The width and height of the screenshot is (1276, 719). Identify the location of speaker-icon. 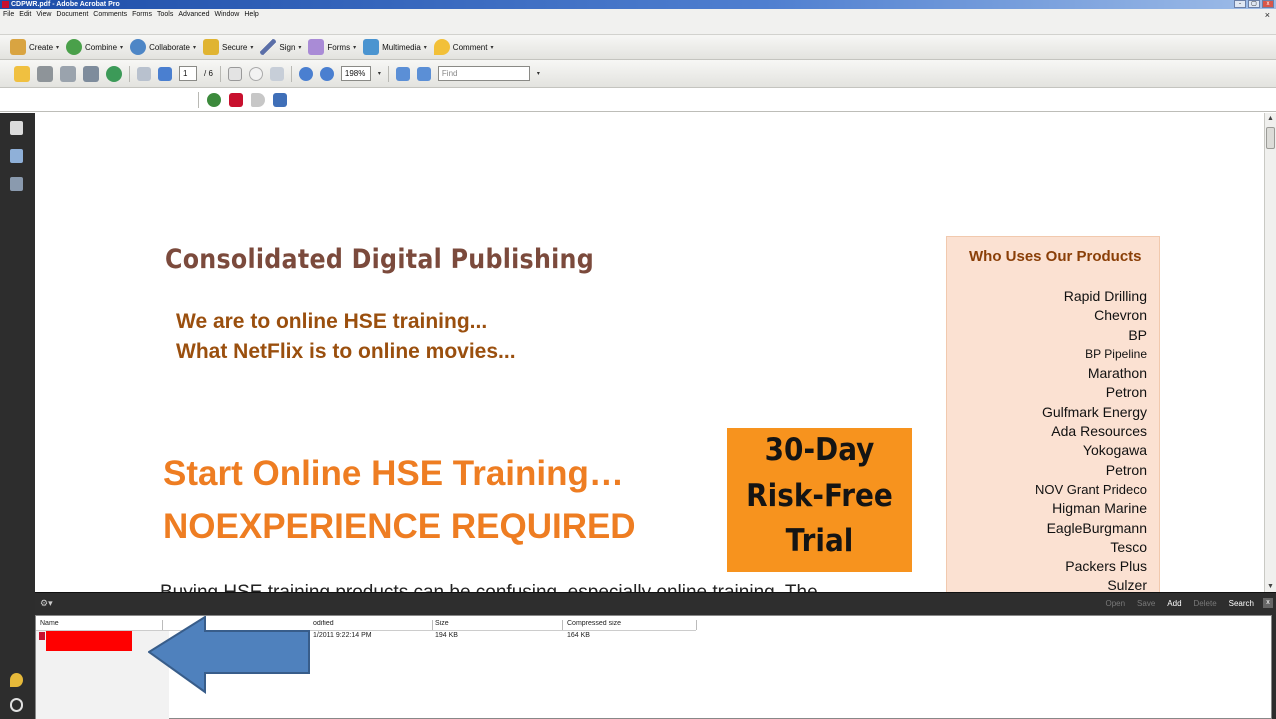
(258, 99).